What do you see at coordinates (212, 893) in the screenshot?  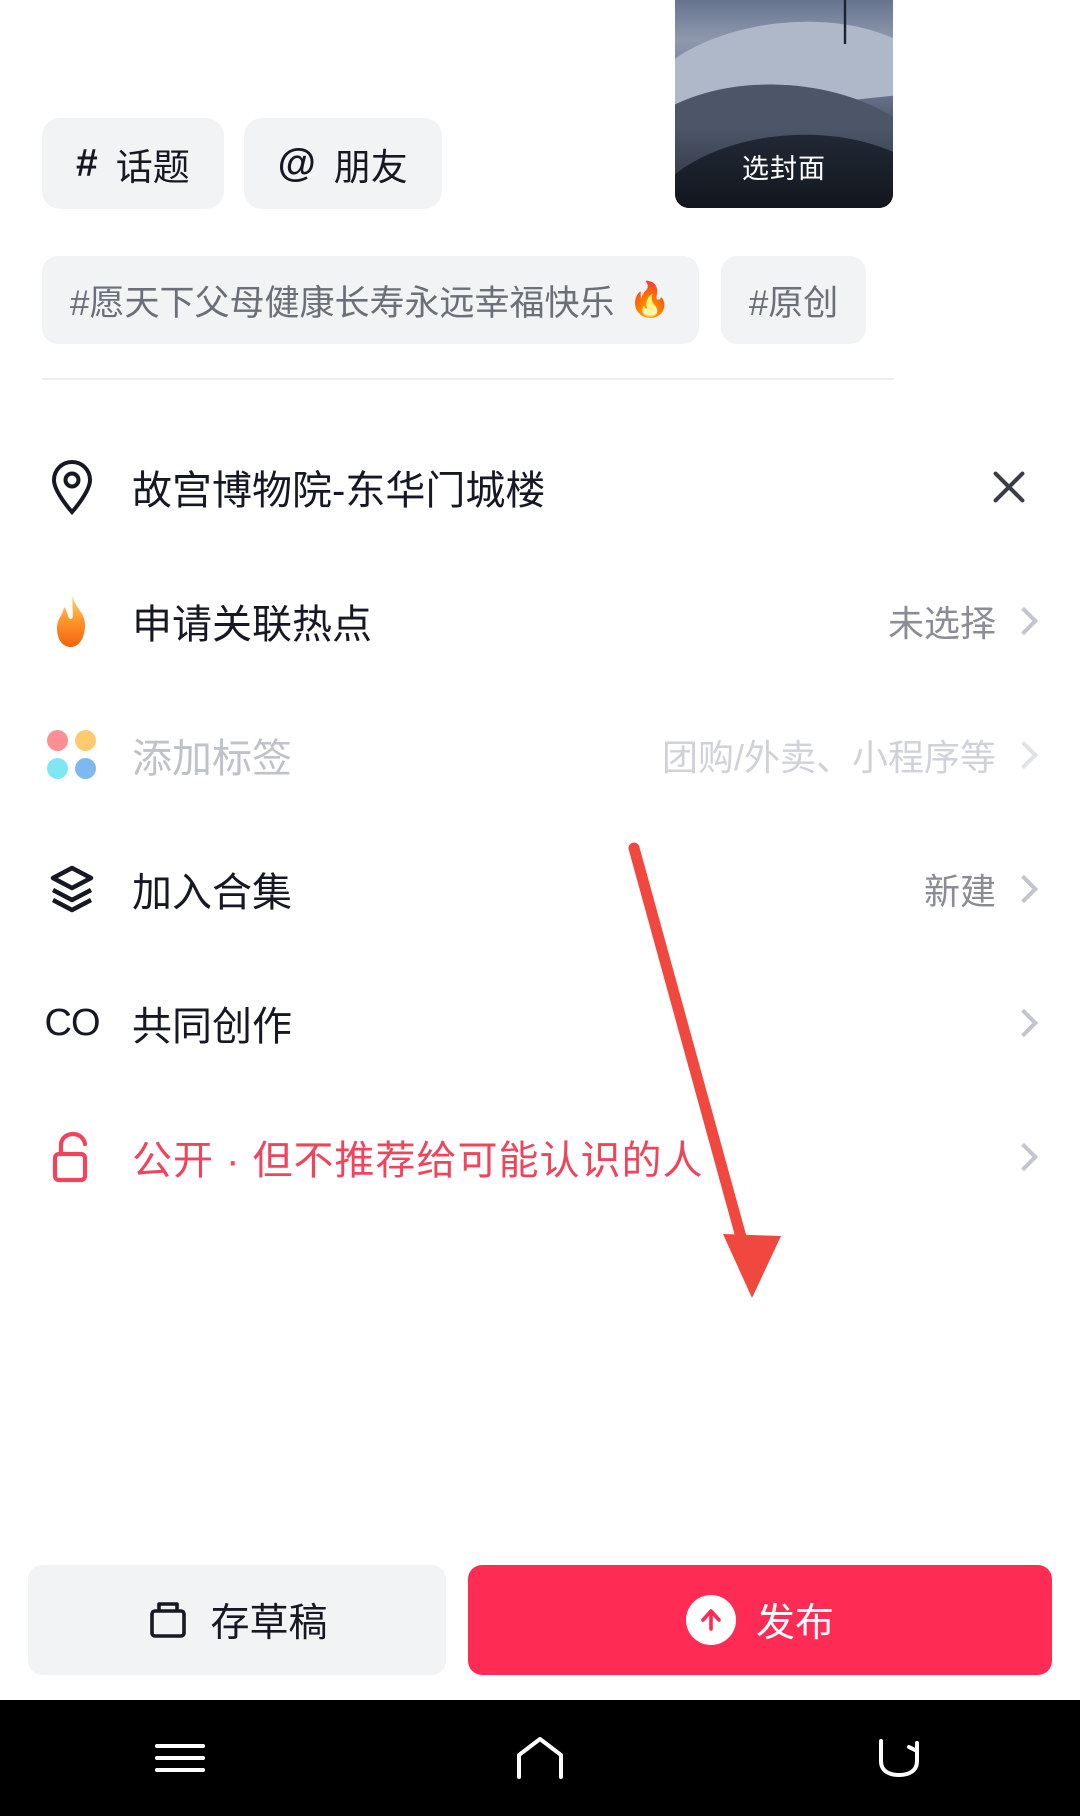 I see `option-label: 加入合集` at bounding box center [212, 893].